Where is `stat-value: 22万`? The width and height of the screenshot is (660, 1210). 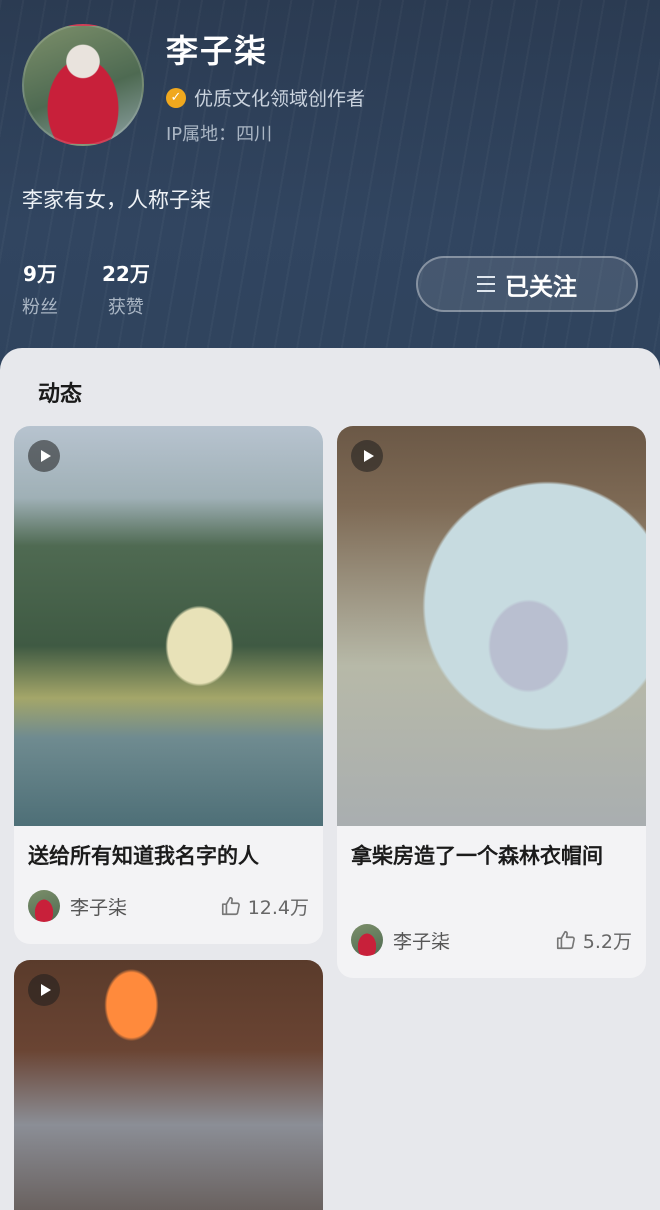 stat-value: 22万 is located at coordinates (126, 274).